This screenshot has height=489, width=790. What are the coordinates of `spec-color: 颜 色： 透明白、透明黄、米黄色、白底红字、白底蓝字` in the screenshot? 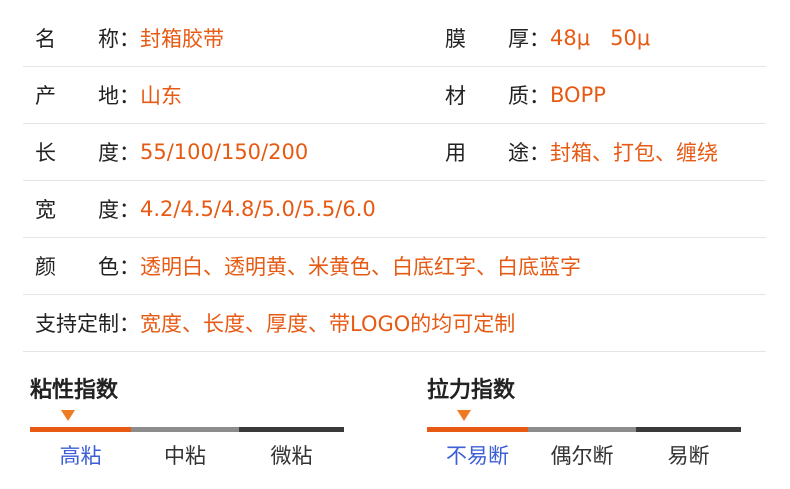 It's located at (308, 266).